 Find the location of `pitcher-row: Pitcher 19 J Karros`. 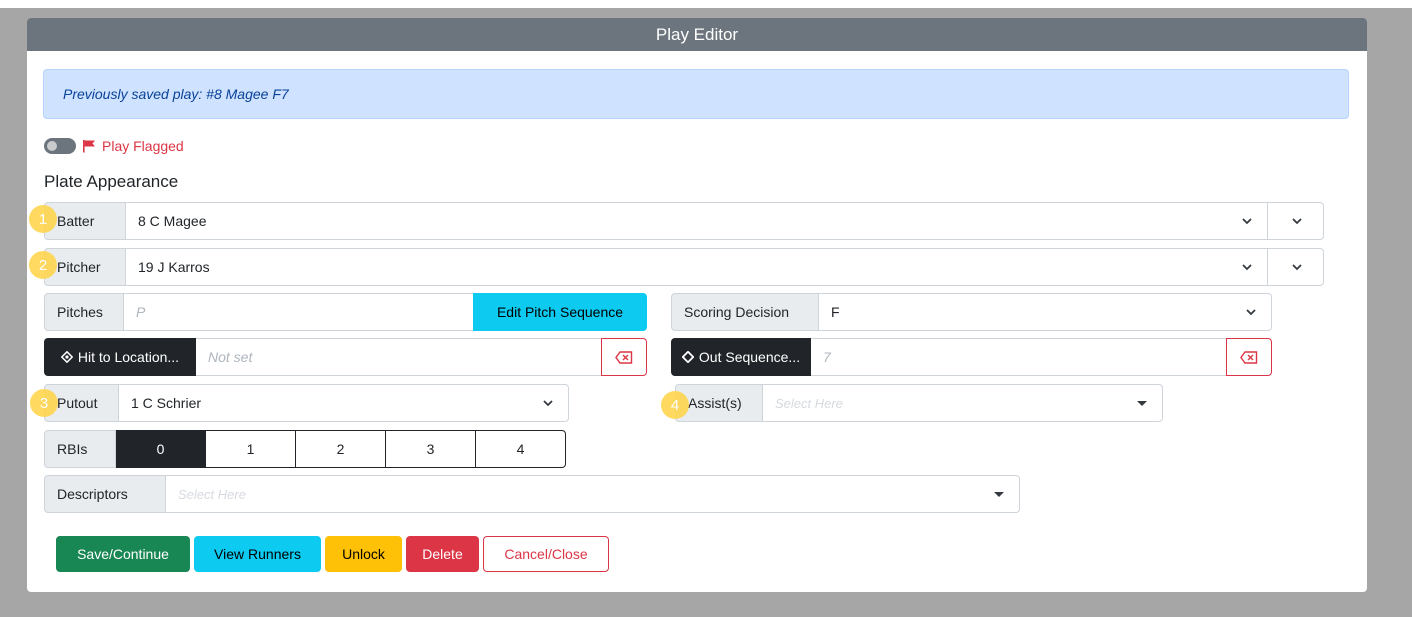

pitcher-row: Pitcher 19 J Karros is located at coordinates (684, 267).